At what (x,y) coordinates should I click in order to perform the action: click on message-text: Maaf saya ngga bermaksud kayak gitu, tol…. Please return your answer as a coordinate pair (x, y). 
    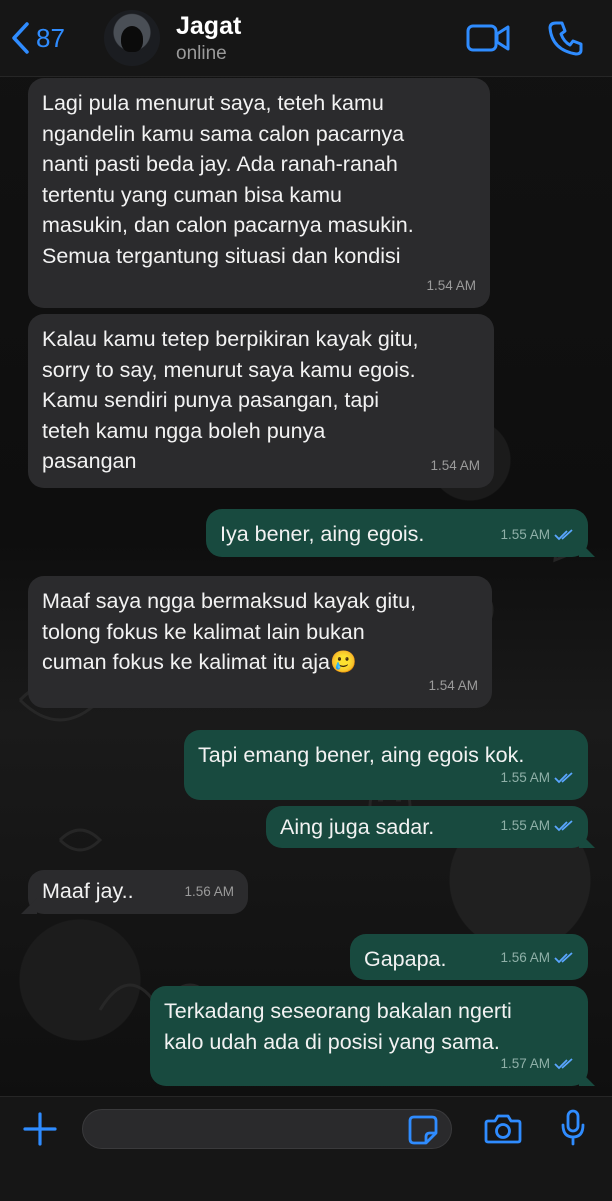
    Looking at the image, I should click on (229, 631).